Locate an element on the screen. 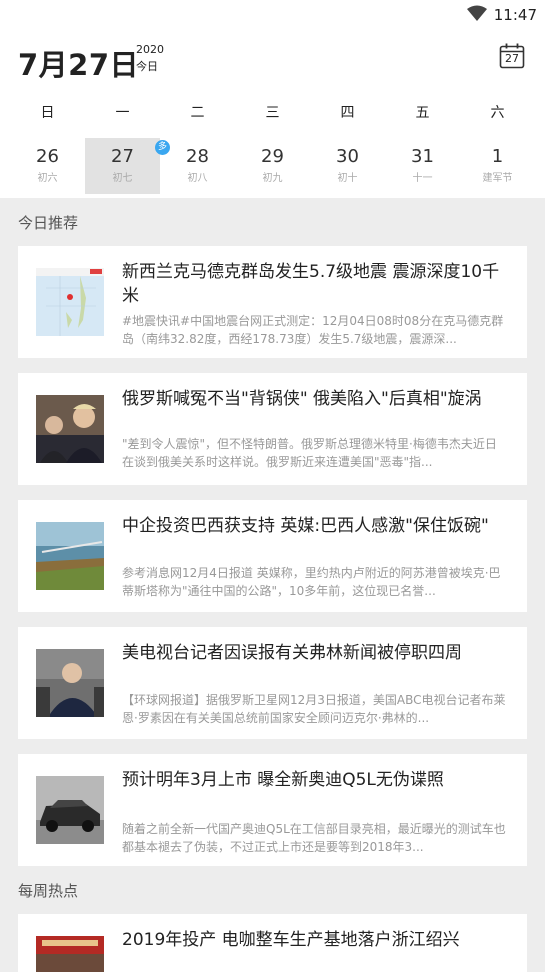  section-title-weekly: 每周热点 is located at coordinates (48, 891).